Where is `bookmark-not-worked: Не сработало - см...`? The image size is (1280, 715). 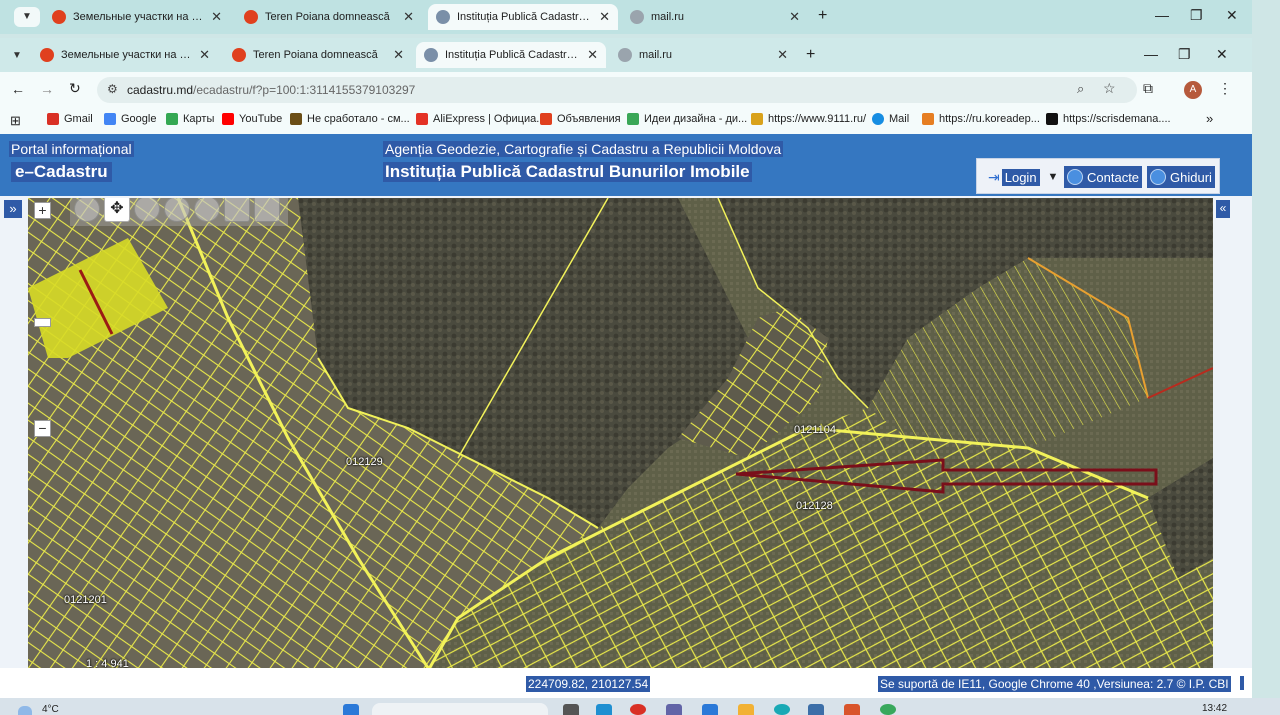 bookmark-not-worked: Не сработало - см... is located at coordinates (350, 119).